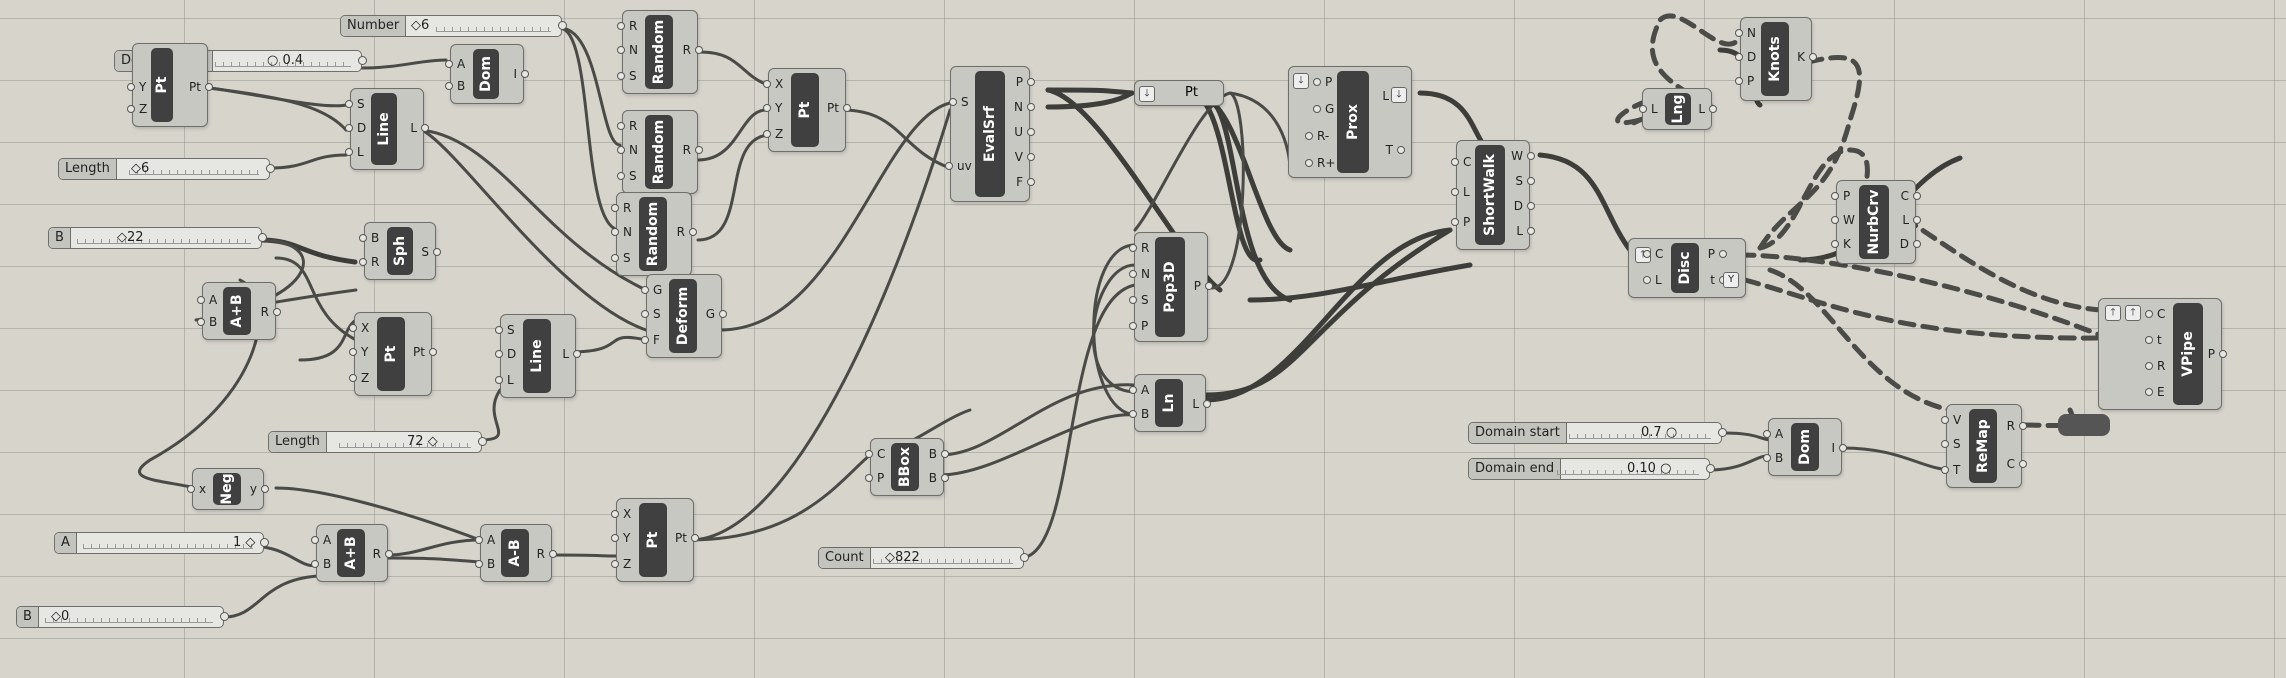 This screenshot has height=678, width=2286. Describe the element at coordinates (1396, 150) in the screenshot. I see `output-port-t: T` at that location.